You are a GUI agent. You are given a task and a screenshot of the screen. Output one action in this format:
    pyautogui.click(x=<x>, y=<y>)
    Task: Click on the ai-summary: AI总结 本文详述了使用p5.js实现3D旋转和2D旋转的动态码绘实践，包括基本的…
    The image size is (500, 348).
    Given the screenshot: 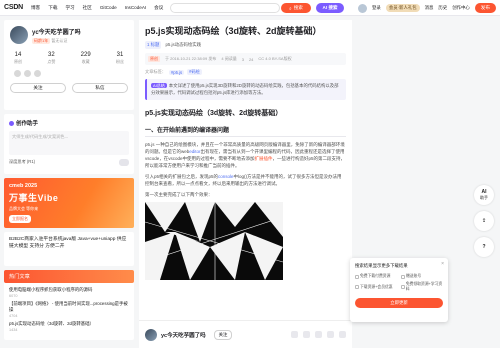 What is the action you would take?
    pyautogui.click(x=245, y=89)
    